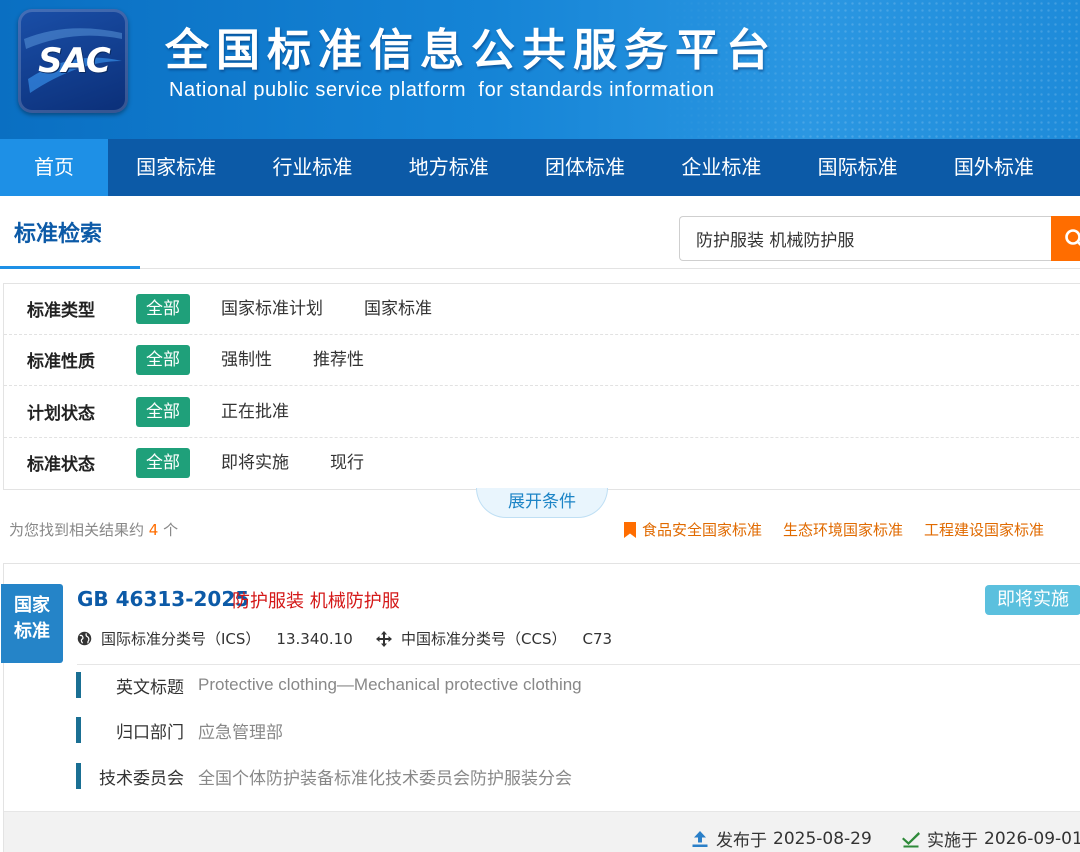 Image resolution: width=1080 pixels, height=852 pixels. I want to click on status-badge: 即将实施, so click(1032, 600).